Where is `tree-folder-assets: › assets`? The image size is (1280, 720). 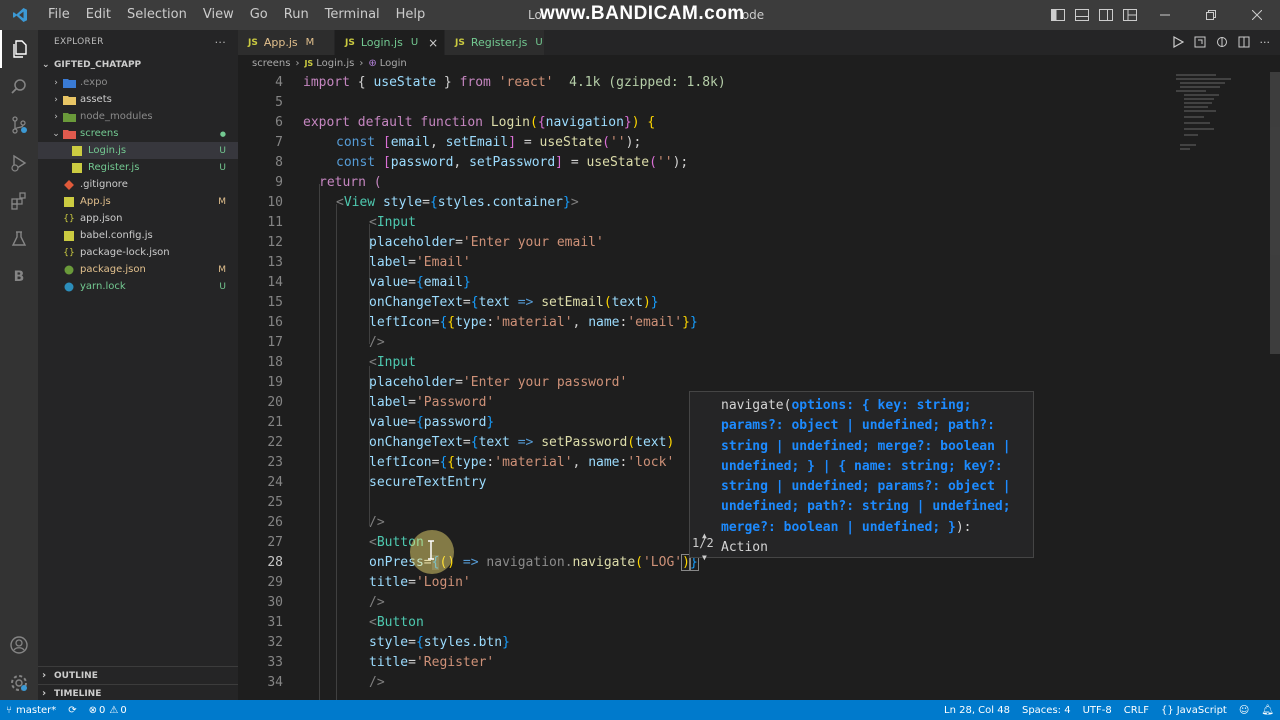 tree-folder-assets: › assets is located at coordinates (138, 99).